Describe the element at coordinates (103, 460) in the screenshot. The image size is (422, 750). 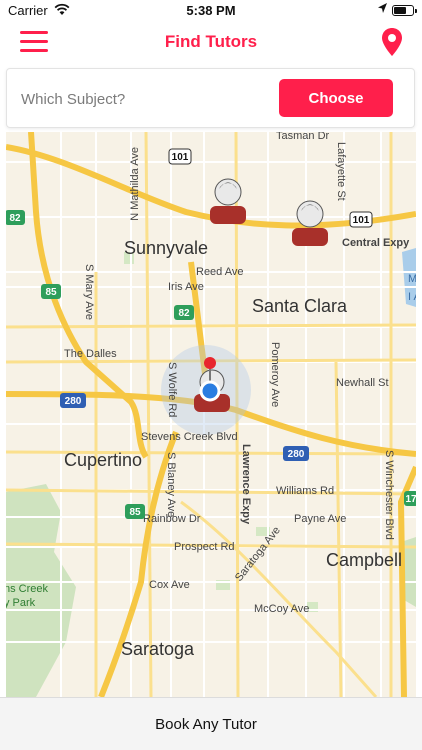
I see `svg-text: Cupertino` at that location.